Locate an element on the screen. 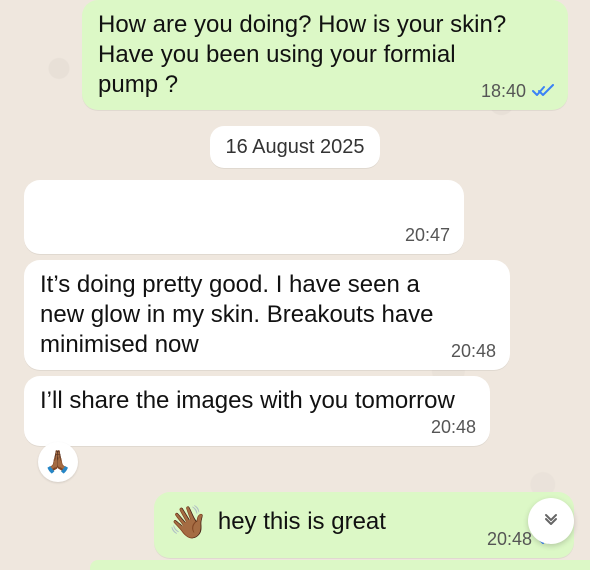 The image size is (590, 570). scroll-to-bottom-button is located at coordinates (551, 521).